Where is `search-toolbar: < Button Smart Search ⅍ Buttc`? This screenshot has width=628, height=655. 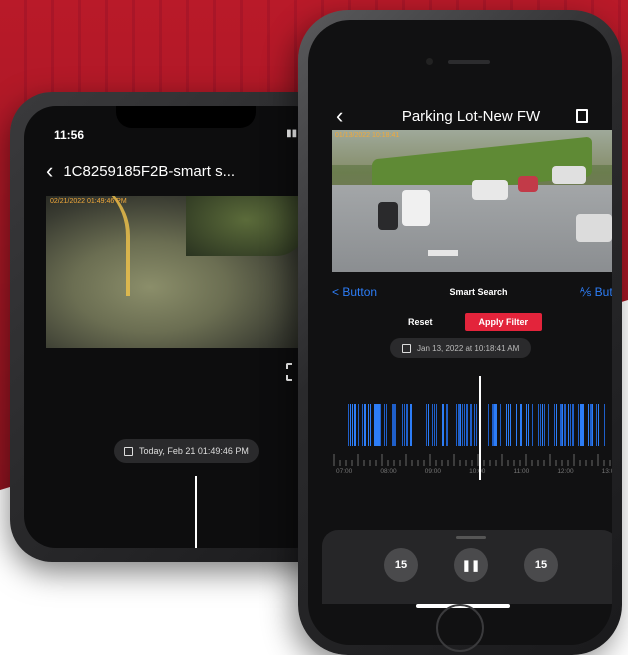 search-toolbar: < Button Smart Search ⅍ Buttc is located at coordinates (472, 292).